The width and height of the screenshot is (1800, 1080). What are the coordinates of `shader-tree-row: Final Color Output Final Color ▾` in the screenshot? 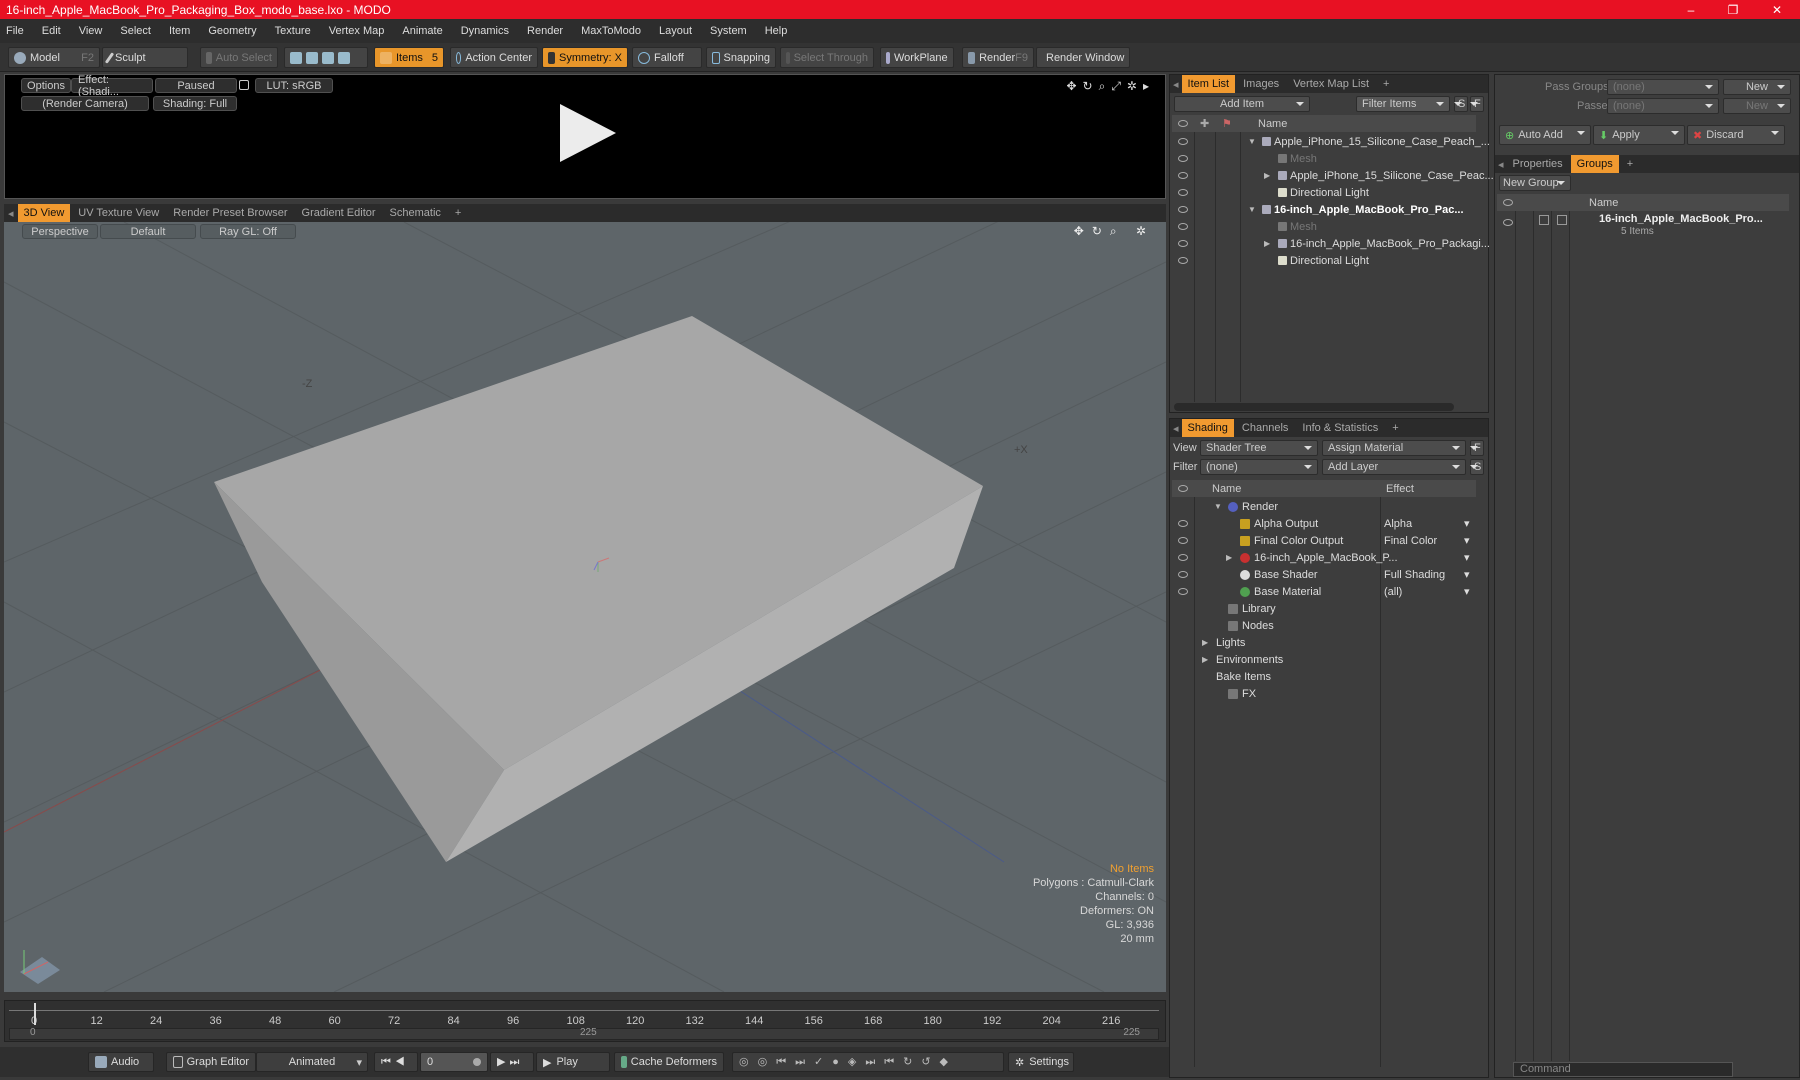 It's located at (1325, 540).